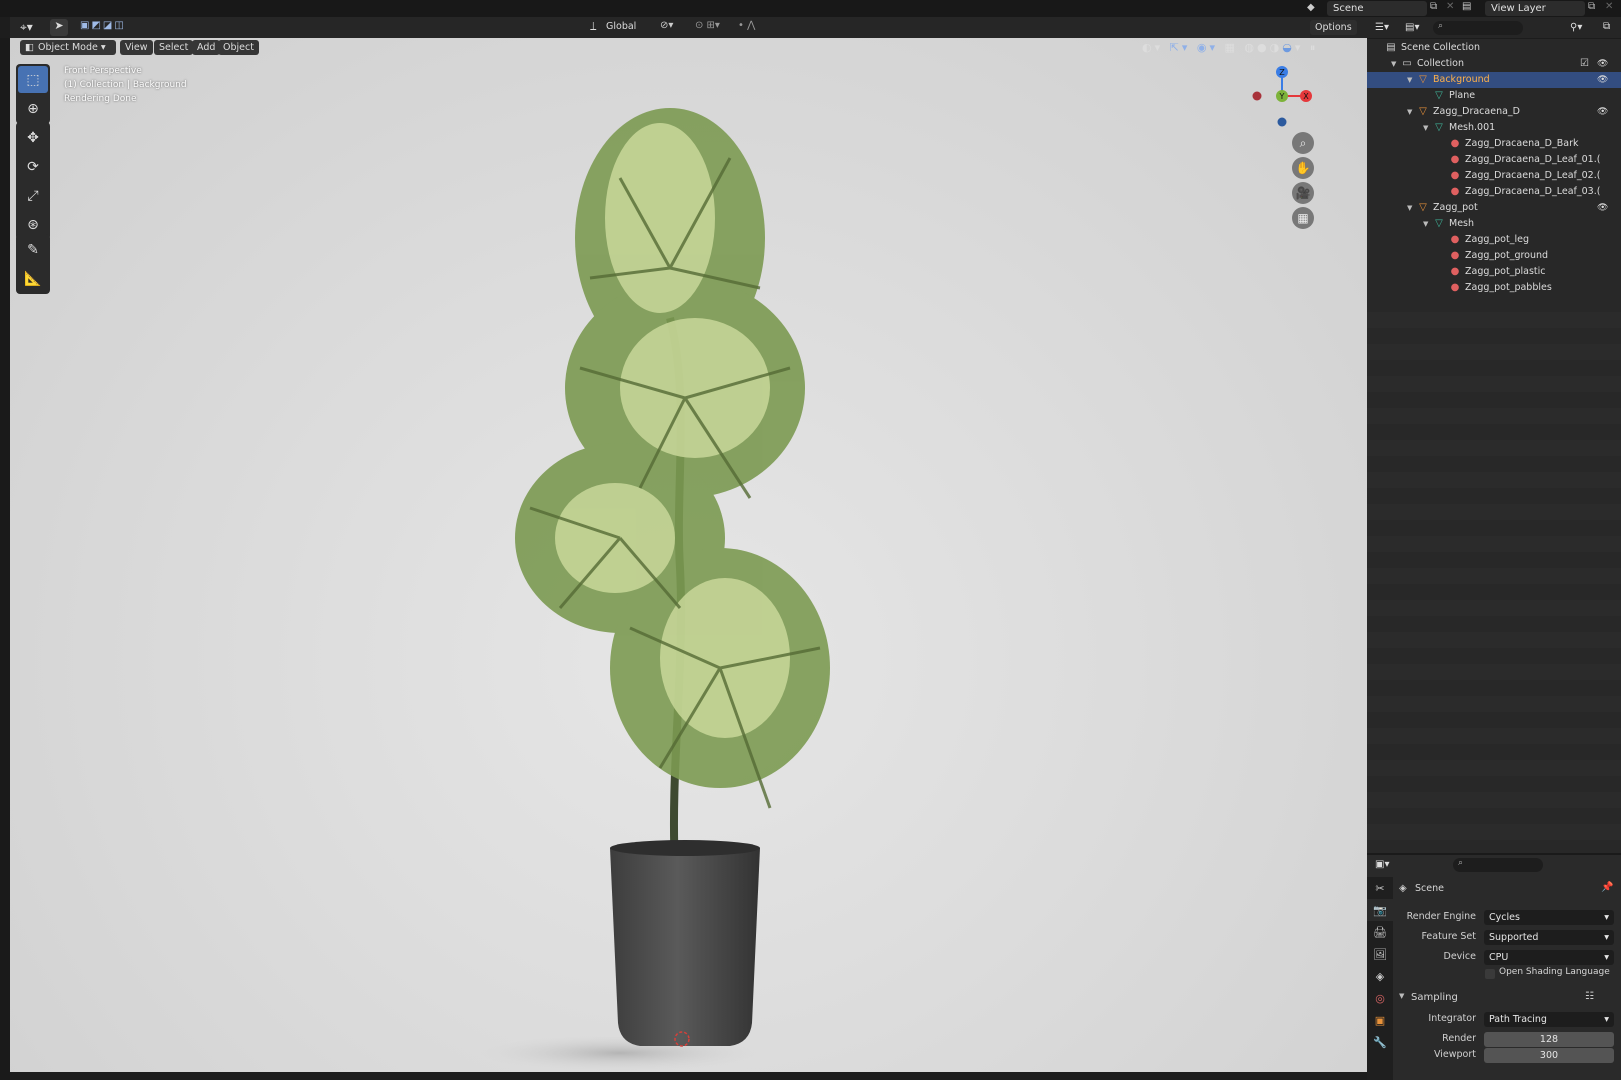 This screenshot has width=1621, height=1080. I want to click on viewport-overlay-icons: ◐▾ ⇱▾ ◉▾ ▦ ◍●◑◒▾ ⏸, so click(1254, 48).